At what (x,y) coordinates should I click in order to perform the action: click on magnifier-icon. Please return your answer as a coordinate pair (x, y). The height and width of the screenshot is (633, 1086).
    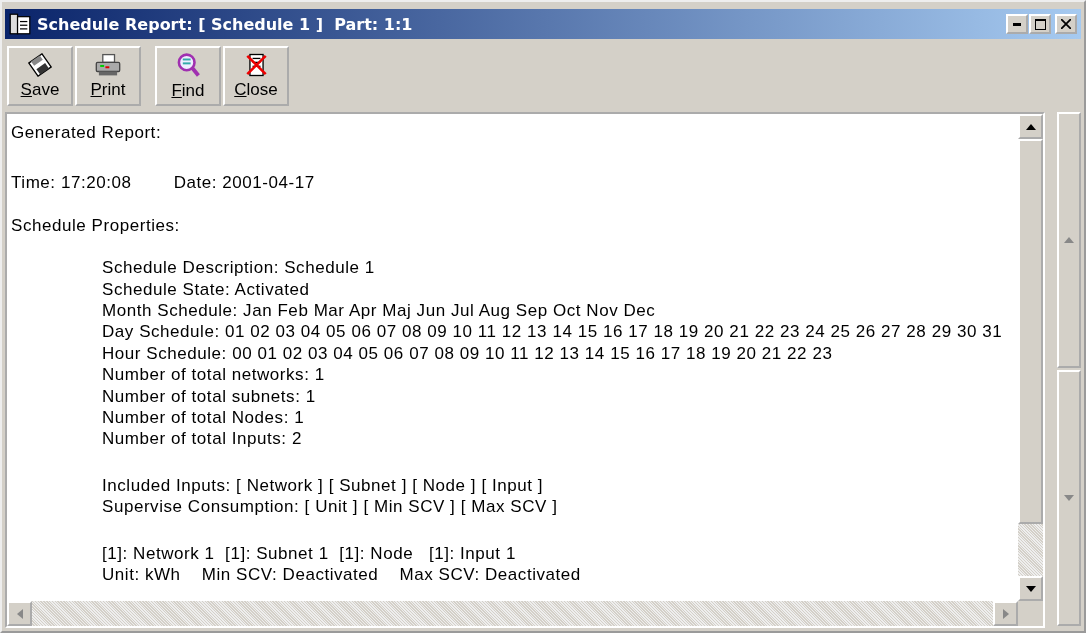
    Looking at the image, I should click on (188, 64).